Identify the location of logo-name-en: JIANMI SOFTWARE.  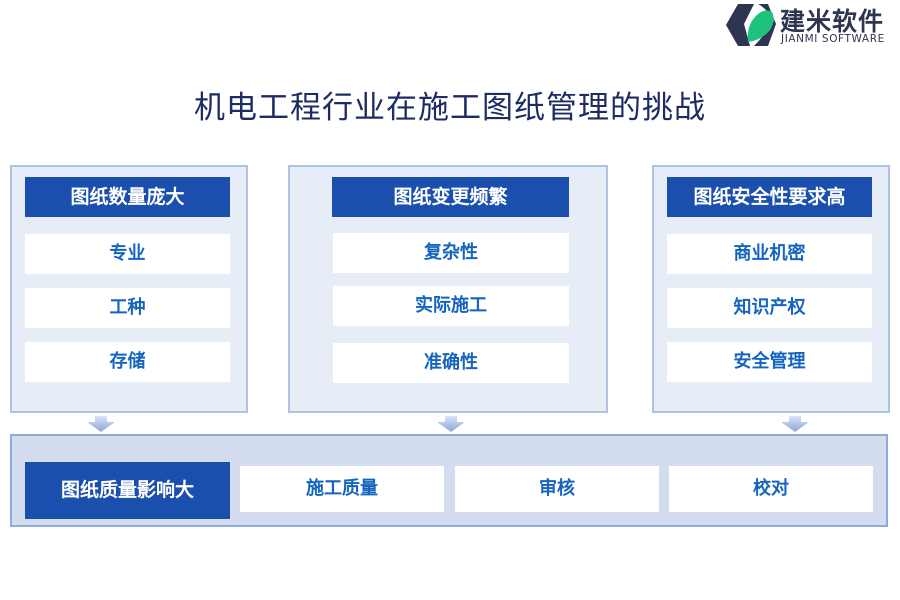
(833, 39).